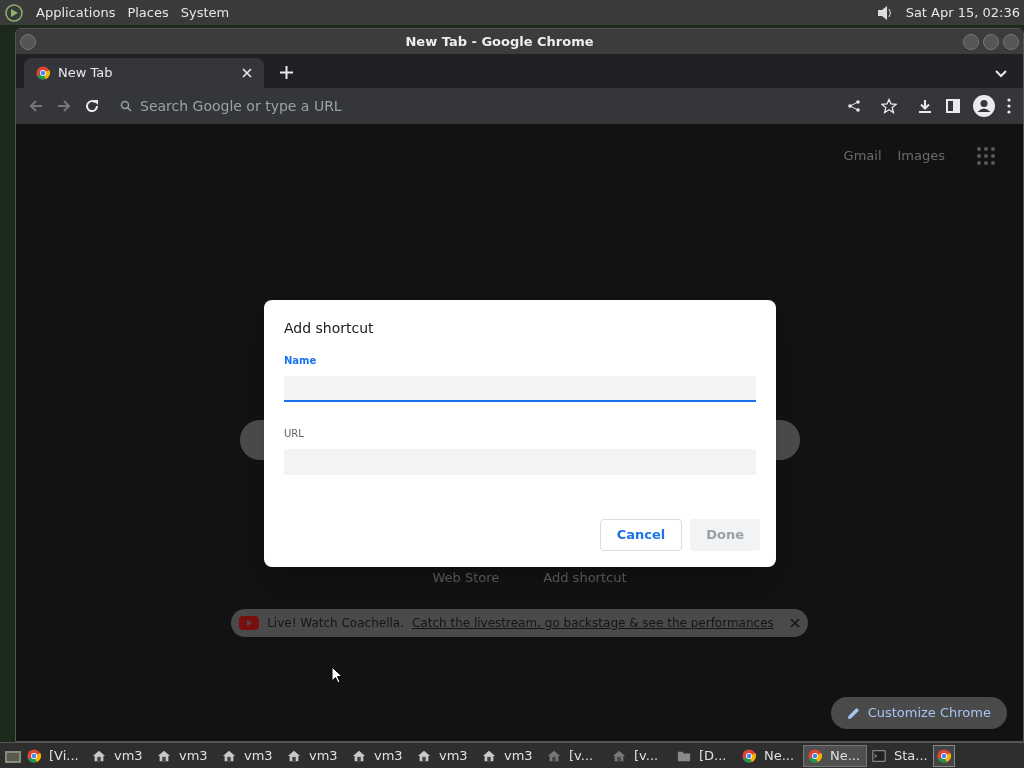 This screenshot has width=1024, height=768. What do you see at coordinates (294, 434) in the screenshot?
I see `field-label: URL` at bounding box center [294, 434].